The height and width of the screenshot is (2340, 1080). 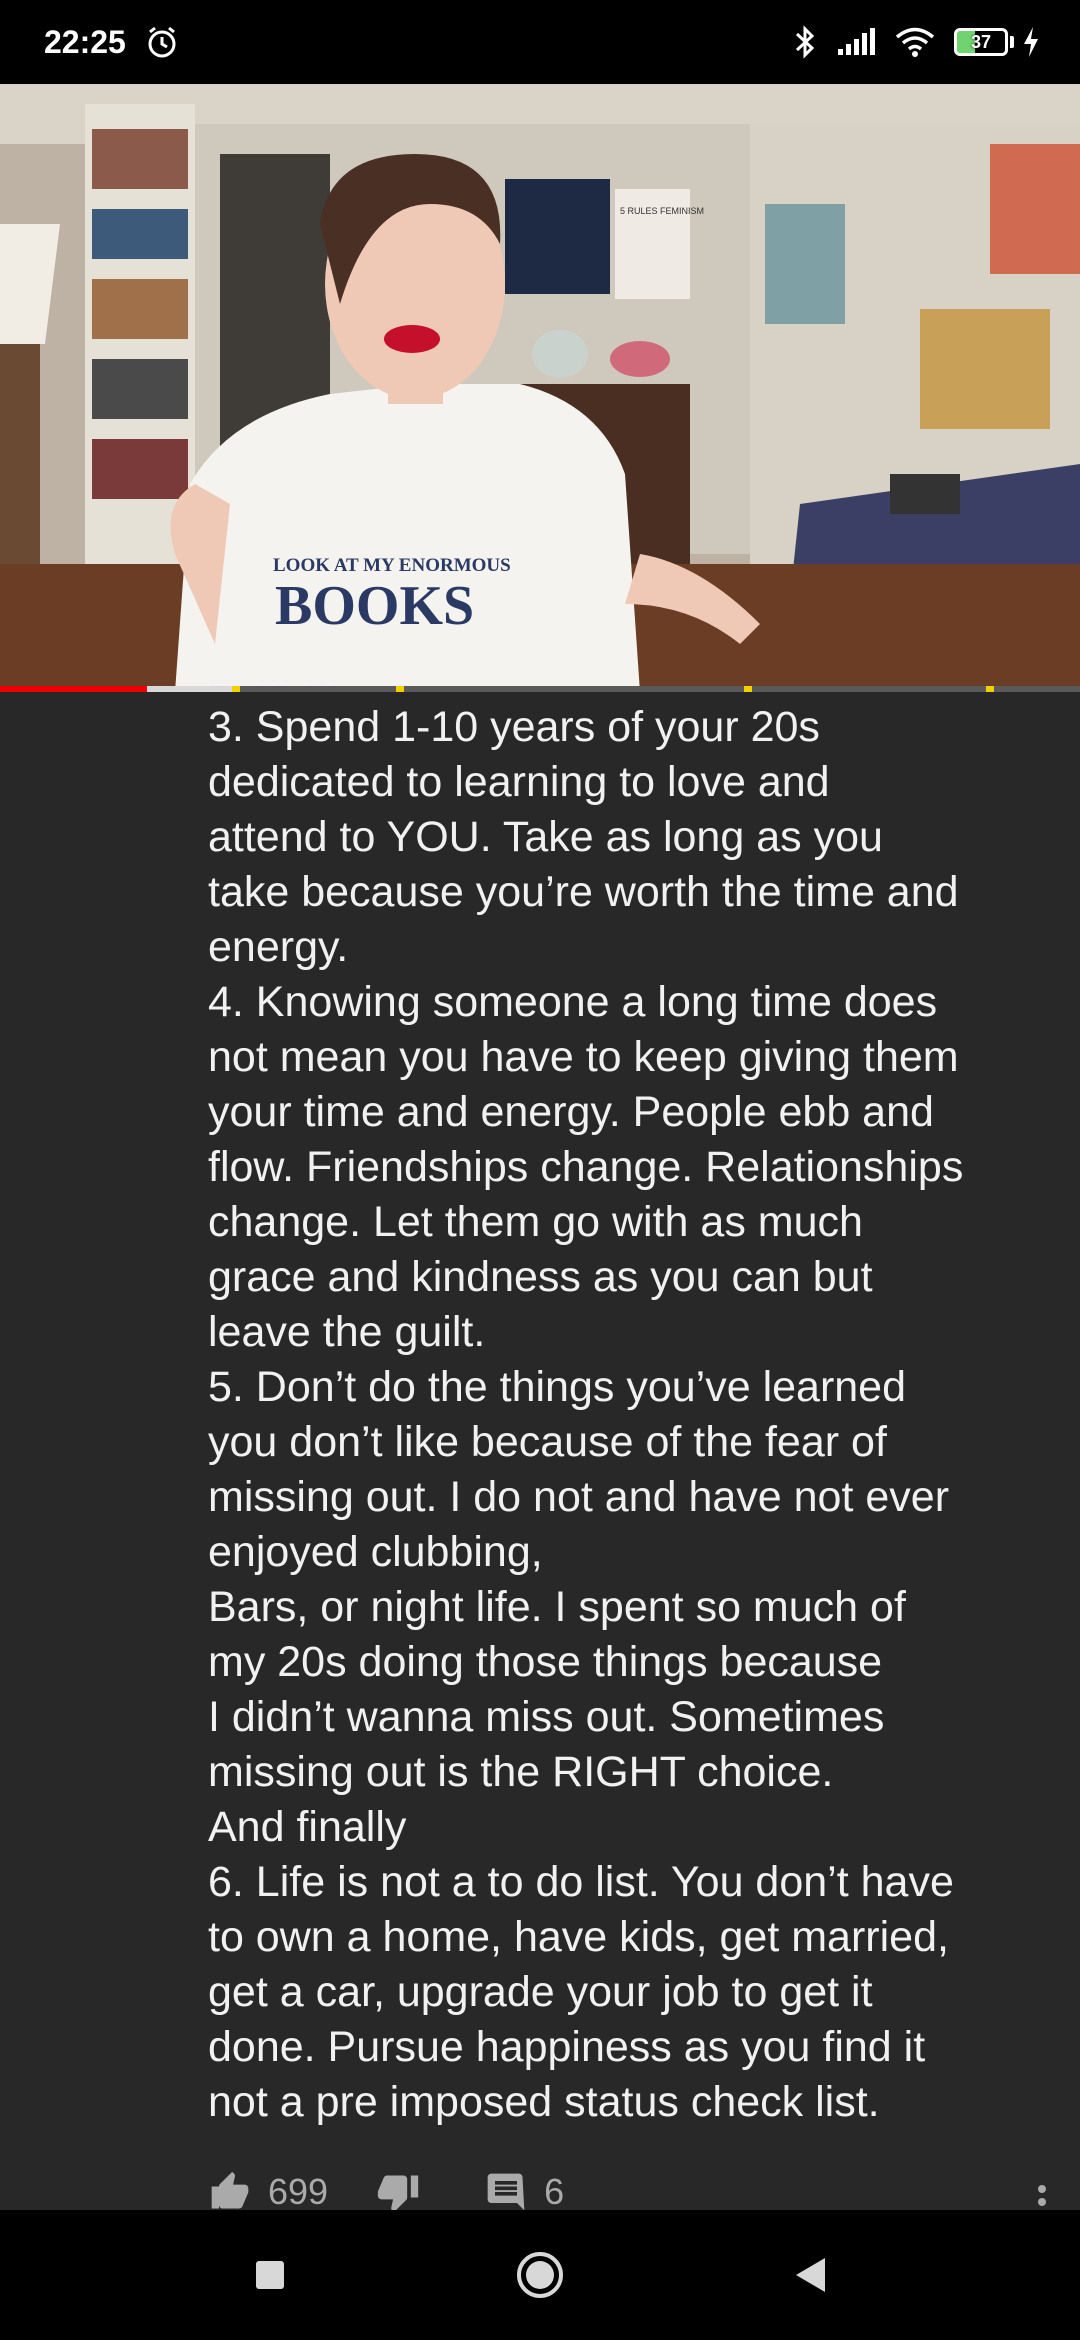 What do you see at coordinates (298, 2190) in the screenshot?
I see `like-count: 699` at bounding box center [298, 2190].